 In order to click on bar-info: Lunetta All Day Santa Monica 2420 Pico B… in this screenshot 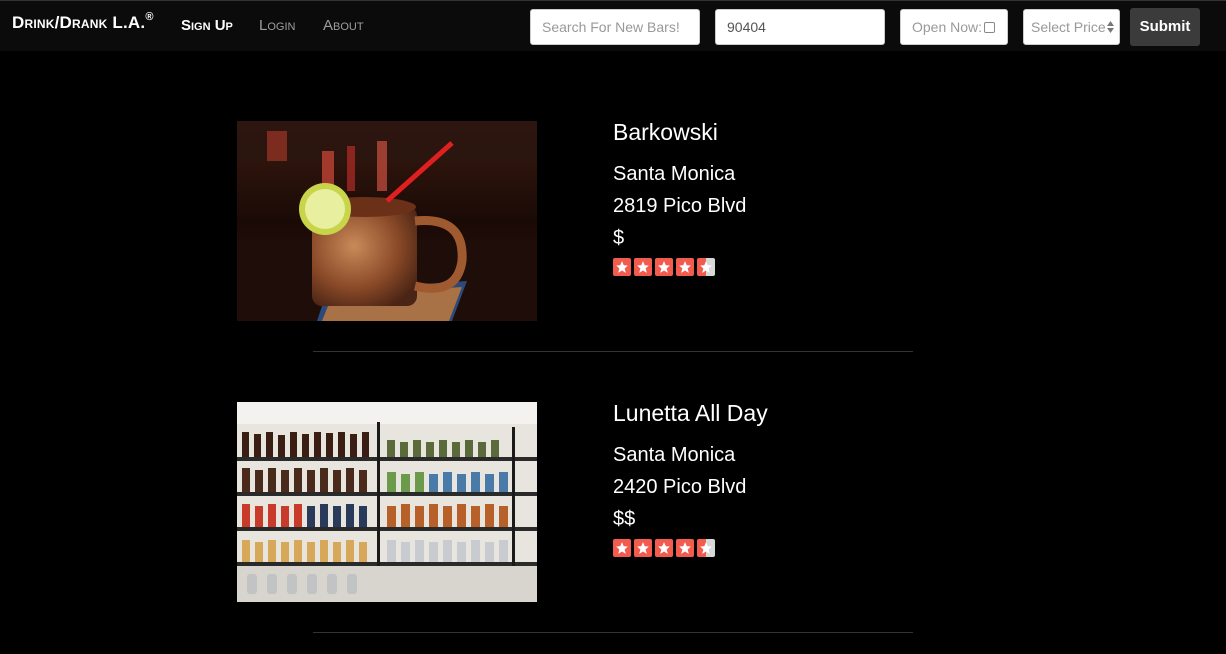, I will do `click(690, 478)`.